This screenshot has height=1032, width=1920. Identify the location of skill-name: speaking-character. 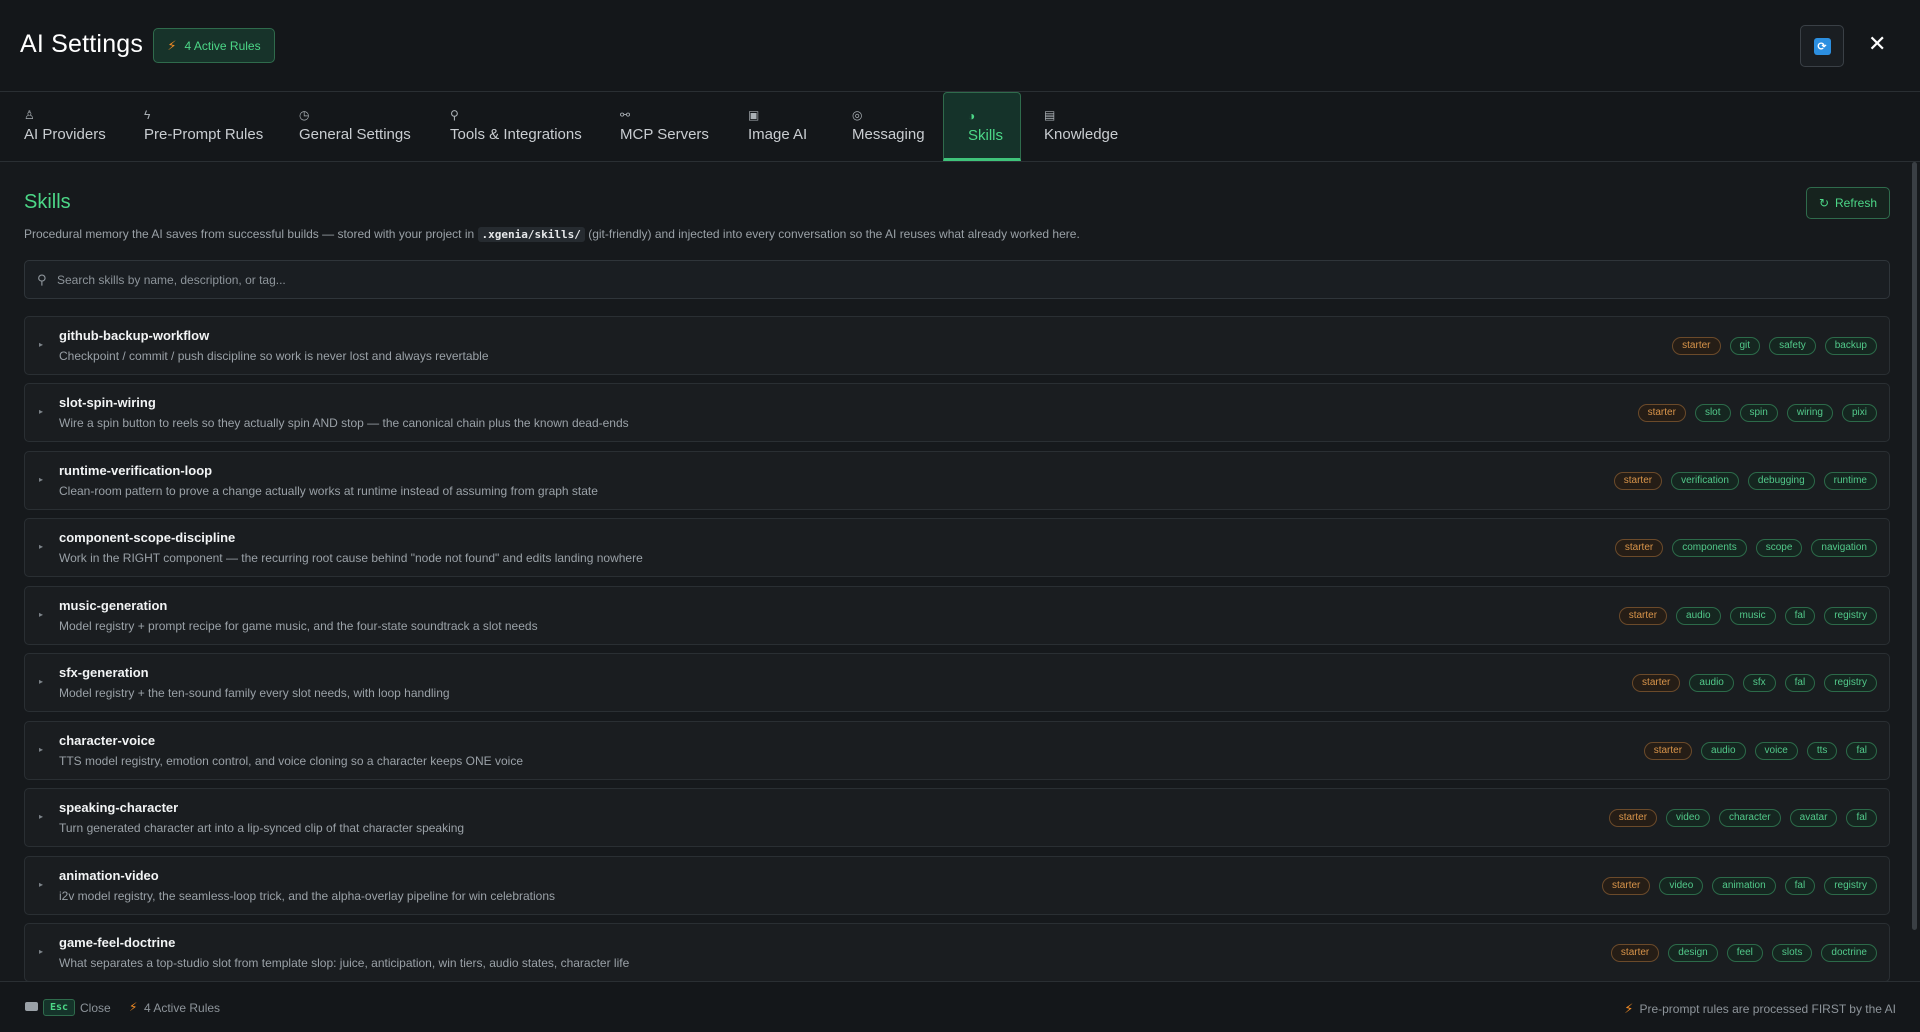
(119, 807).